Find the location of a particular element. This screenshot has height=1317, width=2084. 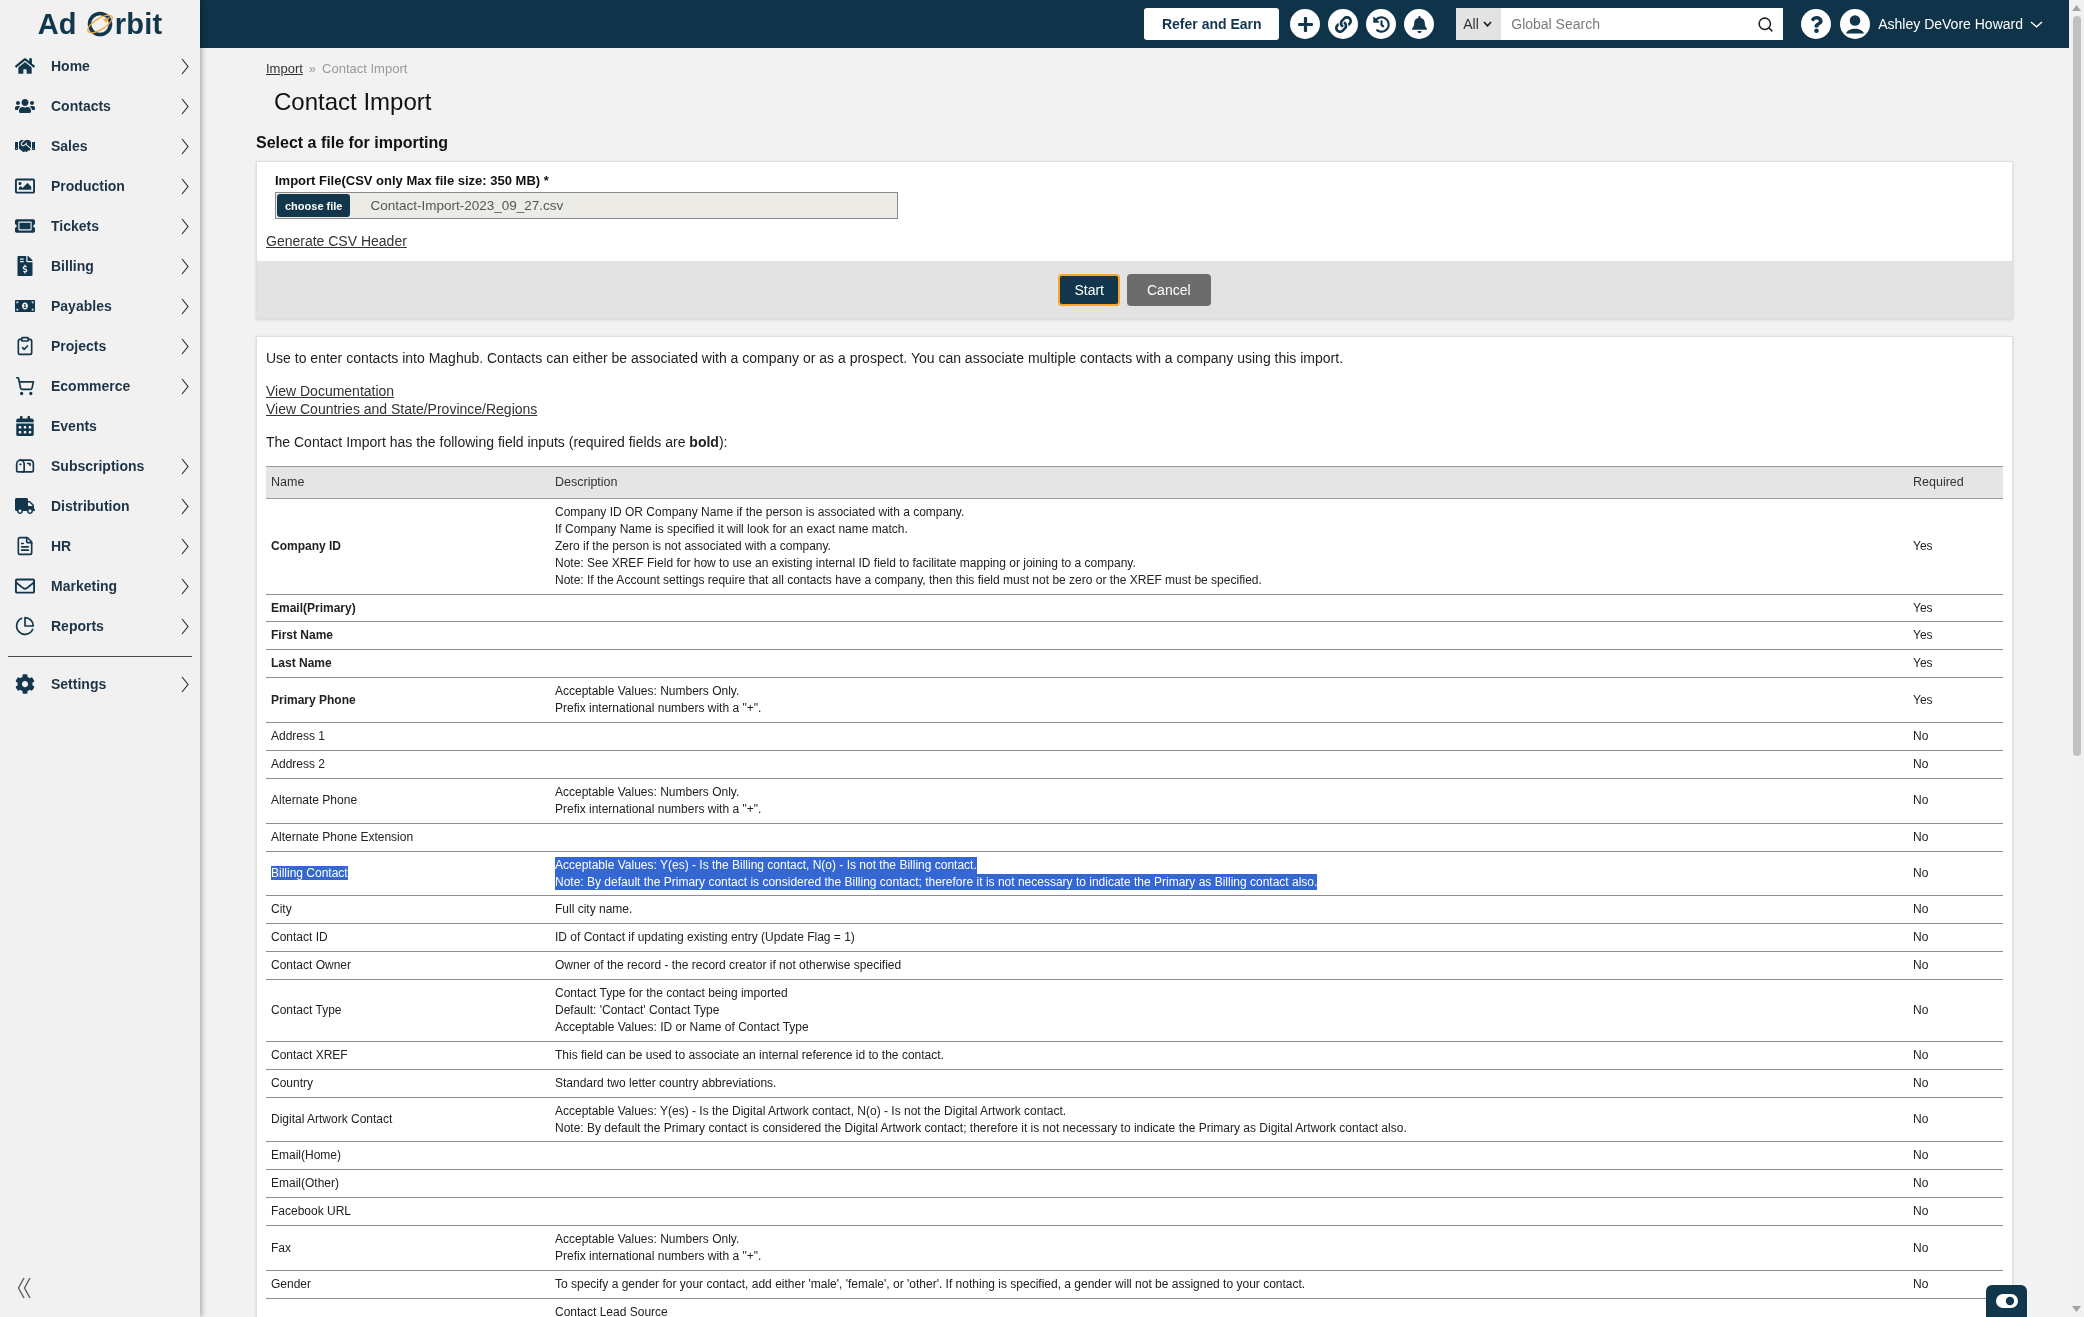

page-title: Contact Import is located at coordinates (353, 102).